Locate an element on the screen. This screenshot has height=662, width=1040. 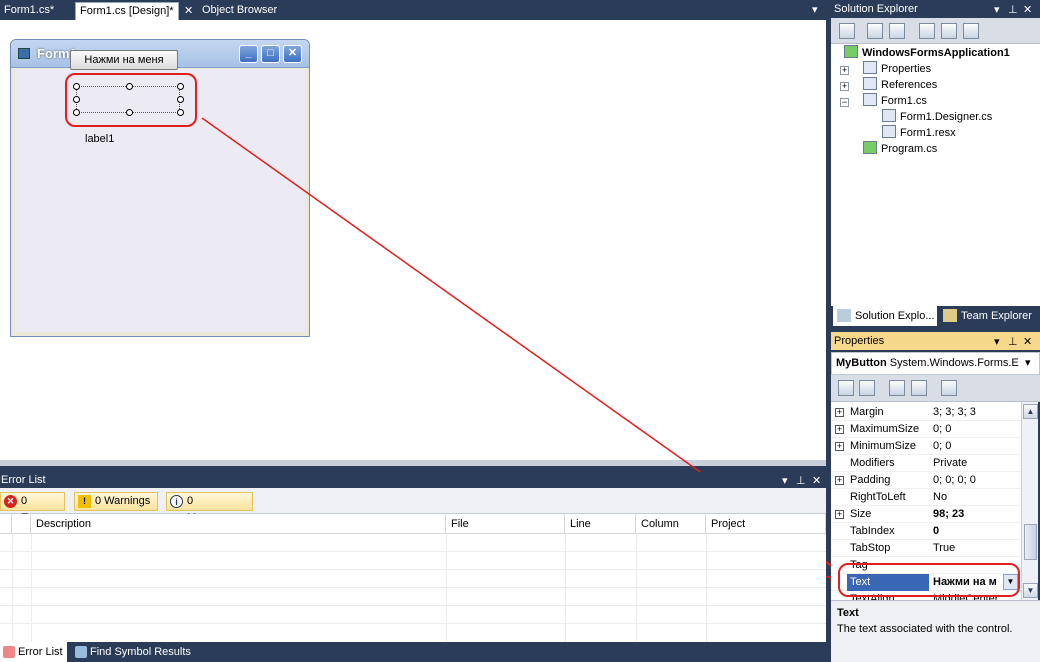
warnings-count: 0 Warnings is located at coordinates (123, 501).